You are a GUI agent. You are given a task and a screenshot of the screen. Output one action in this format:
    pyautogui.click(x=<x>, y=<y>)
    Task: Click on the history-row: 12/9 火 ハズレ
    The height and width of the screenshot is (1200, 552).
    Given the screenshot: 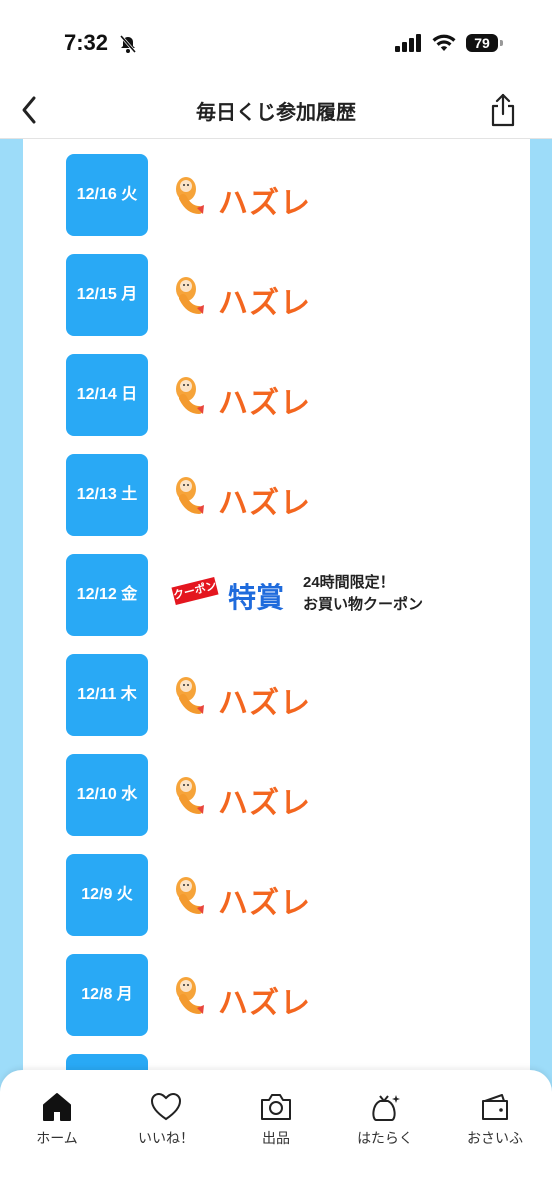 What is the action you would take?
    pyautogui.click(x=276, y=895)
    